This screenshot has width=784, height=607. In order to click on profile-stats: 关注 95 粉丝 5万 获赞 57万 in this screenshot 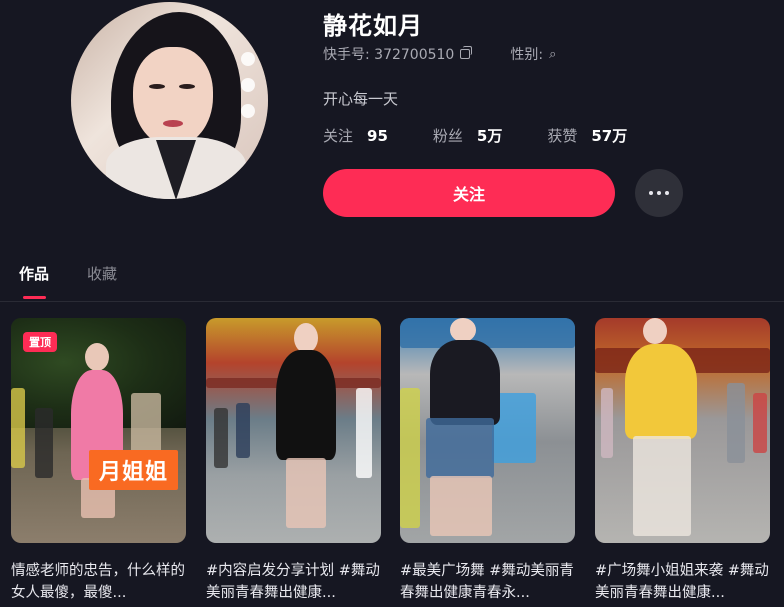, I will do `click(497, 135)`.